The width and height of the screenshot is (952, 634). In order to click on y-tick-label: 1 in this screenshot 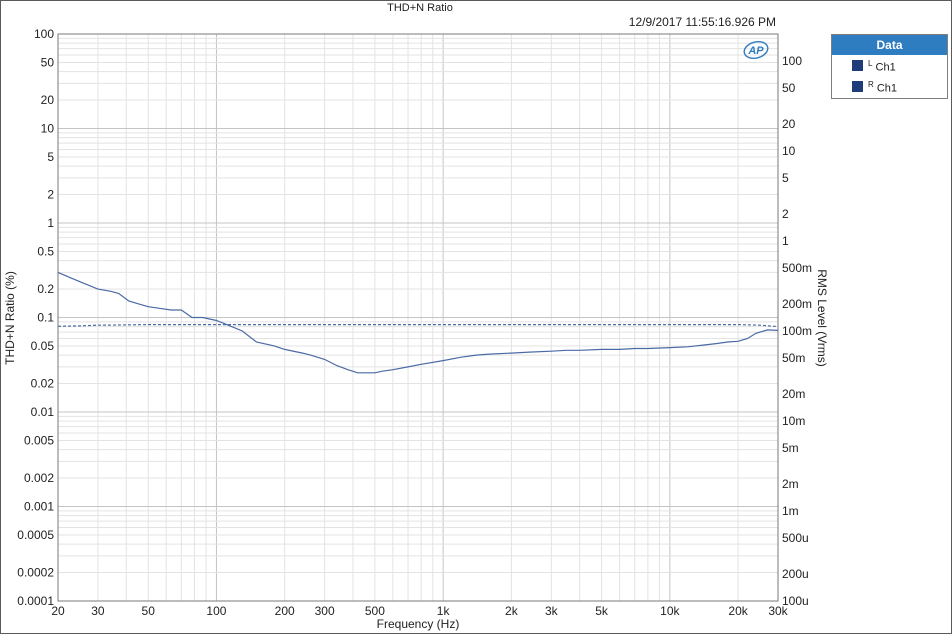, I will do `click(50, 223)`.